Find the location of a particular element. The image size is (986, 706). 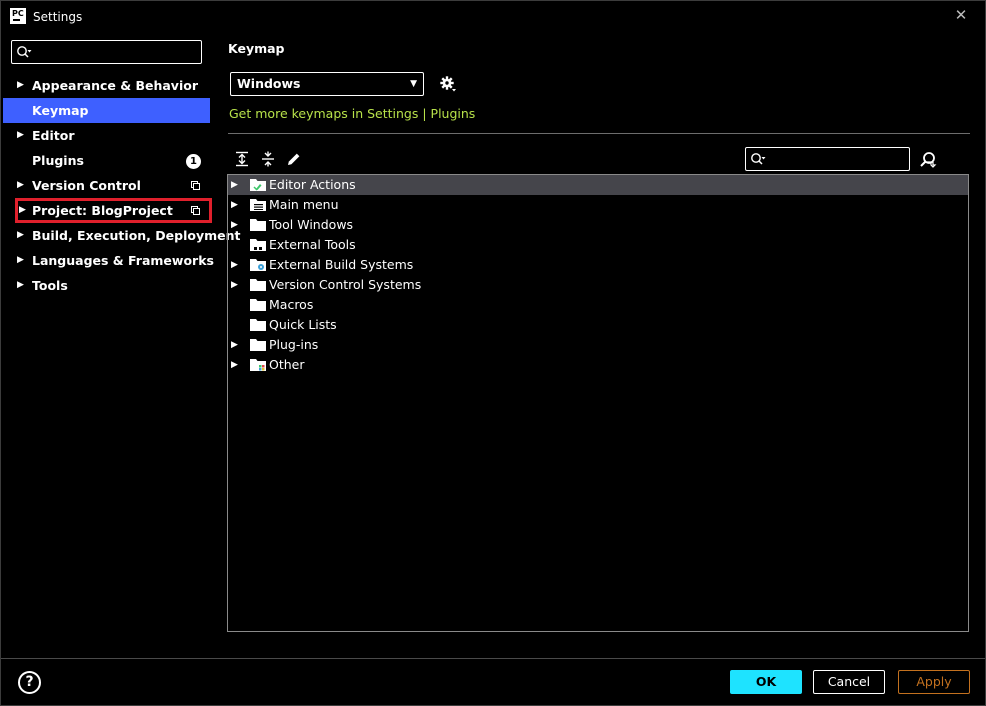

tree-row-tool-windows: ▶ Tool Windows is located at coordinates (598, 225).